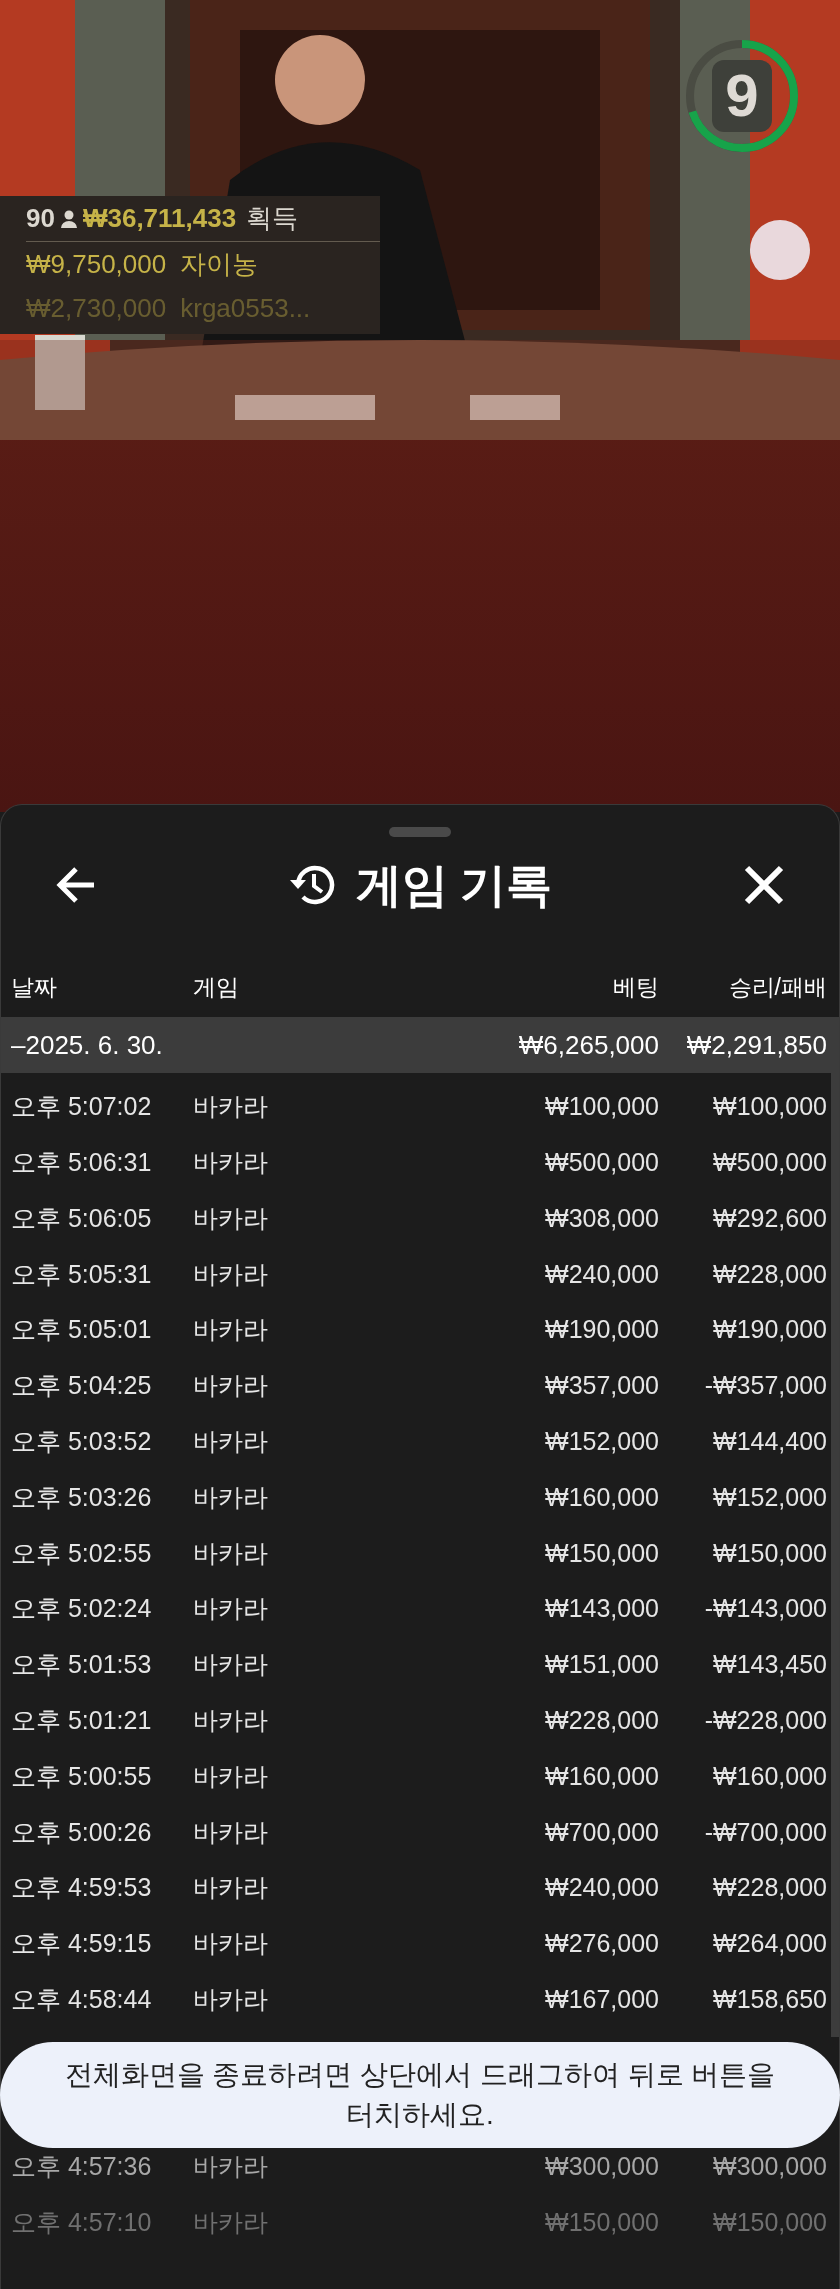  Describe the element at coordinates (602, 1665) in the screenshot. I see `table-cell-text: ₩151,000` at that location.